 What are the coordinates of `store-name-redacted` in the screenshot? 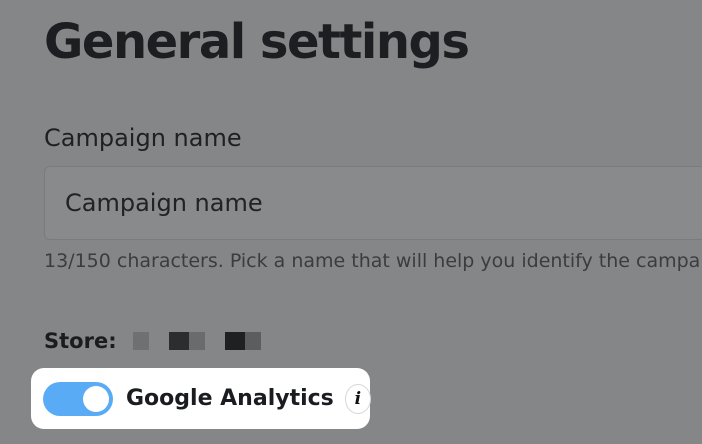 It's located at (196, 341).